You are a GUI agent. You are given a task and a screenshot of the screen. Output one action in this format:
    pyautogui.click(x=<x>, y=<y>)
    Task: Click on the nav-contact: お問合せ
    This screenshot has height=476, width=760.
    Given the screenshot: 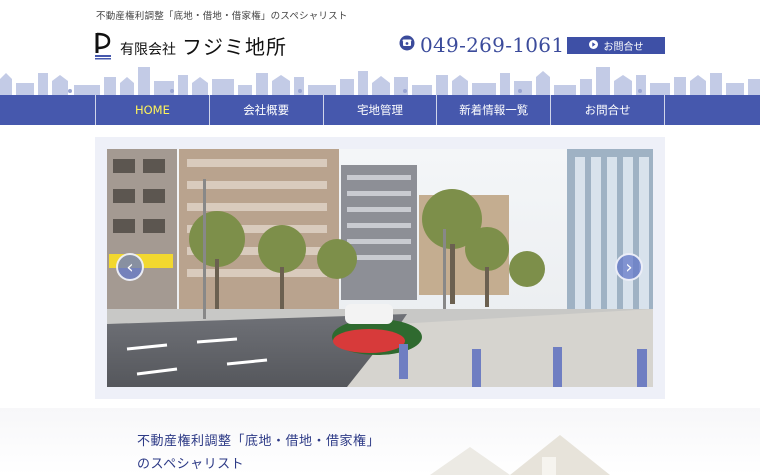 What is the action you would take?
    pyautogui.click(x=607, y=110)
    